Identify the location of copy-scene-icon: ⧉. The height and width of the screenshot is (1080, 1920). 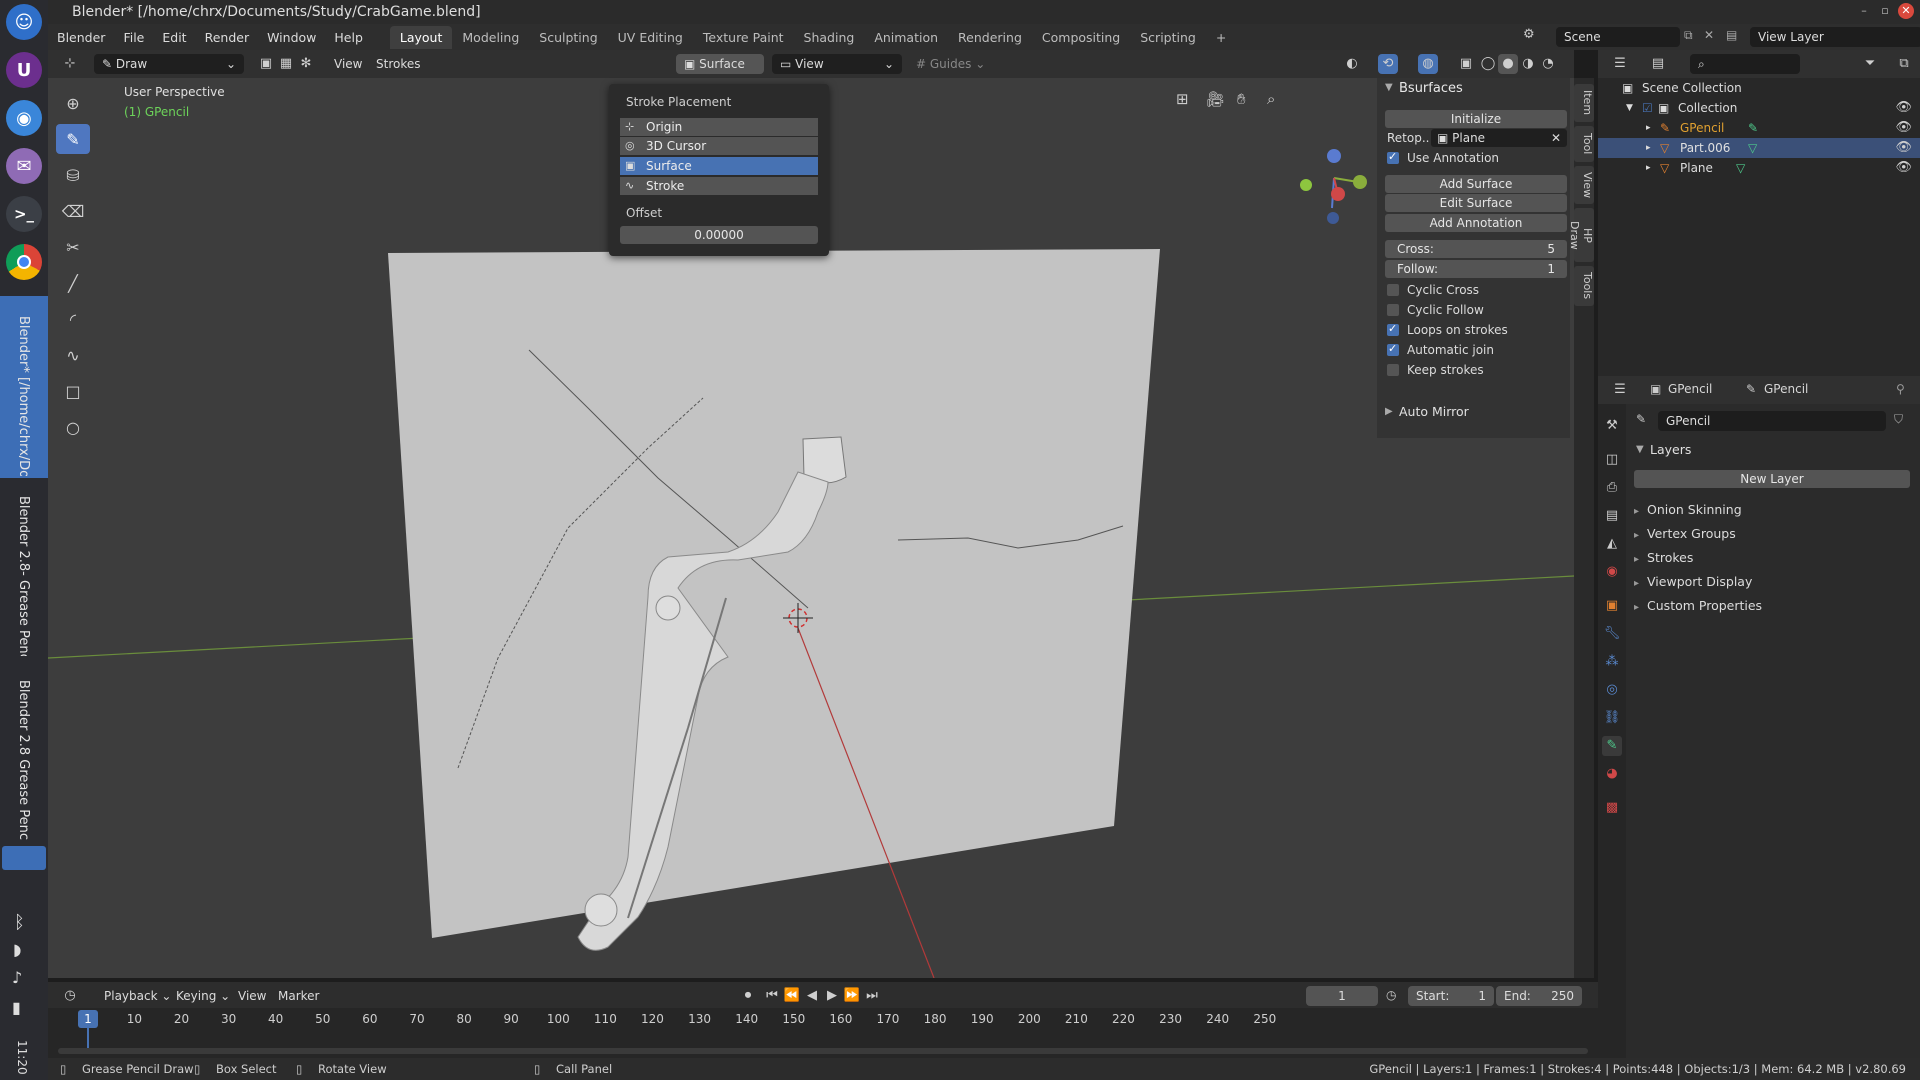
(1688, 35).